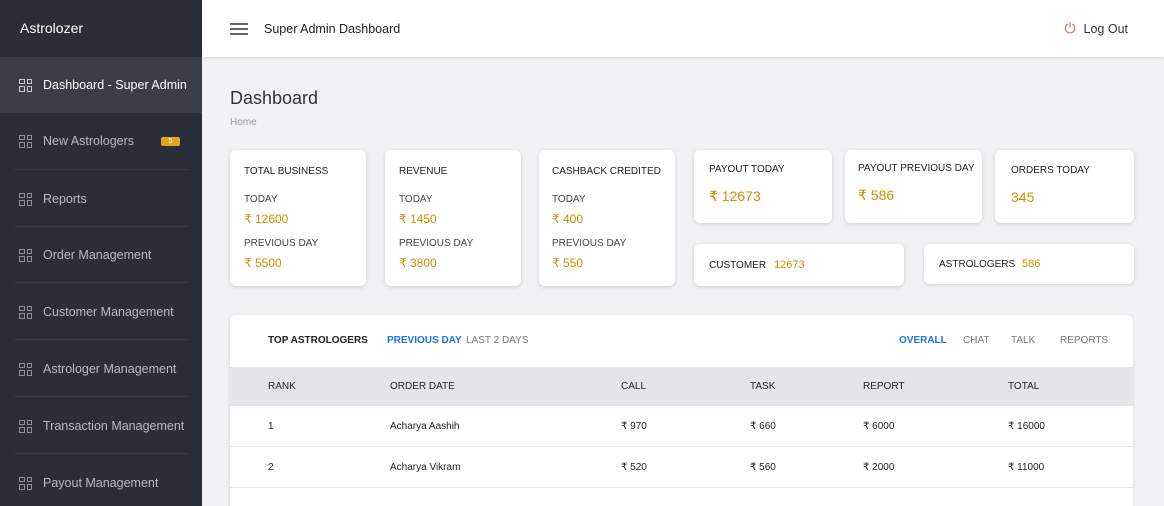 The width and height of the screenshot is (1164, 506). I want to click on column-header-task: TASK, so click(763, 386).